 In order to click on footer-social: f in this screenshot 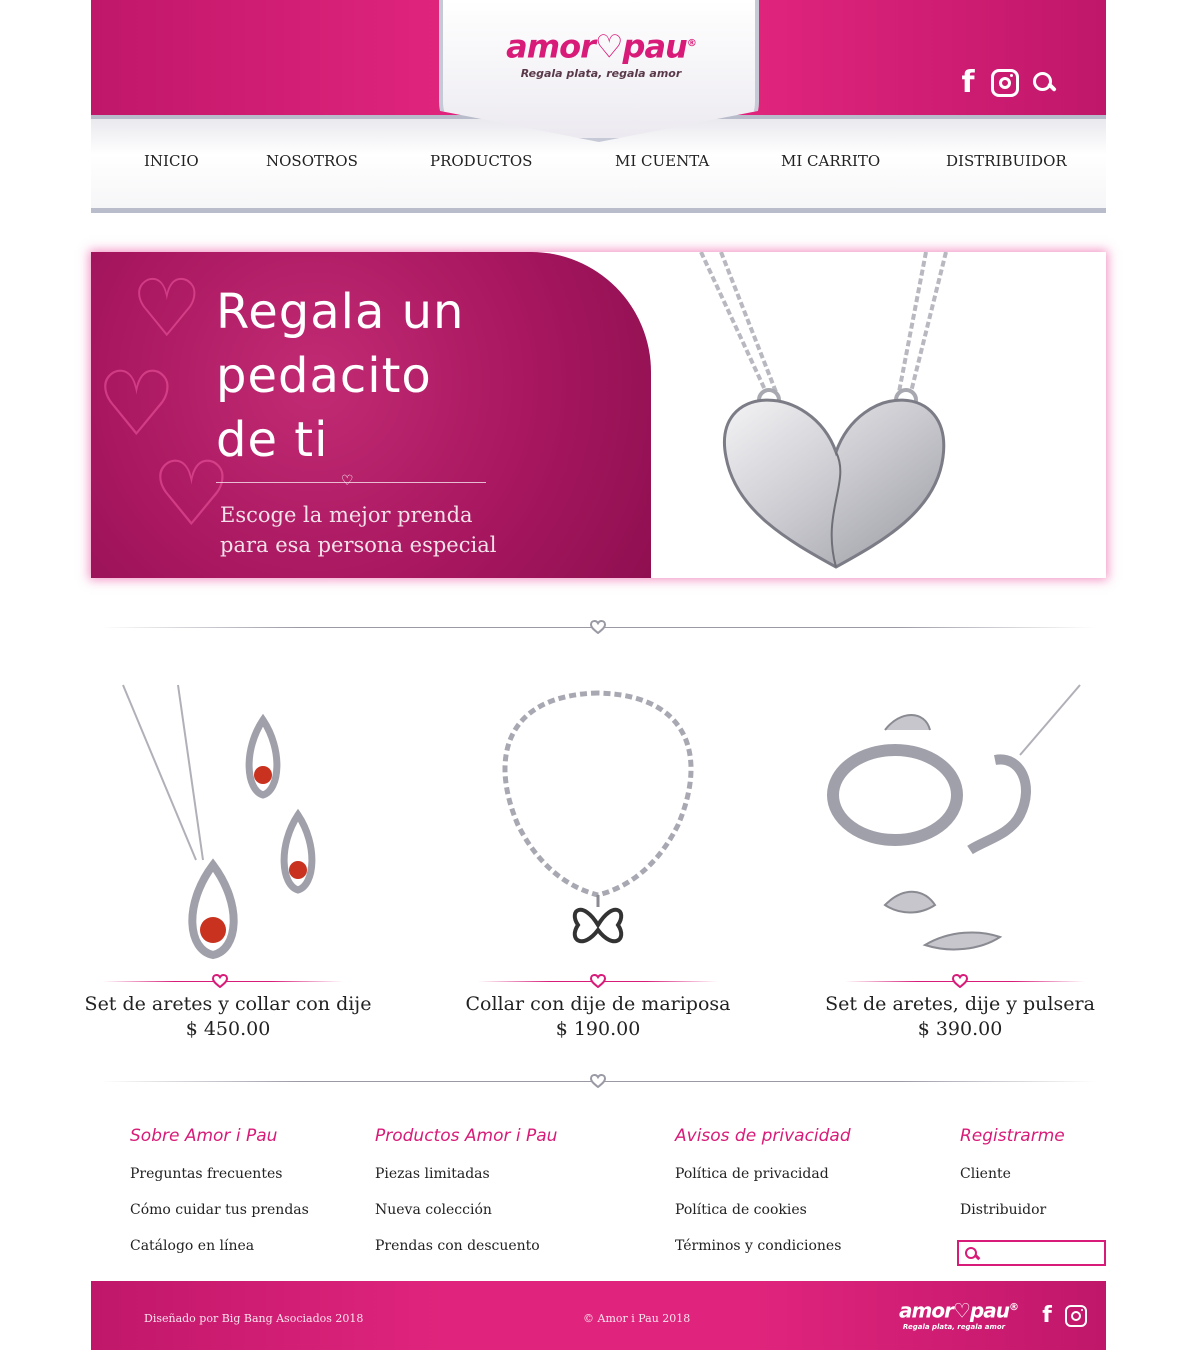, I will do `click(1064, 1316)`.